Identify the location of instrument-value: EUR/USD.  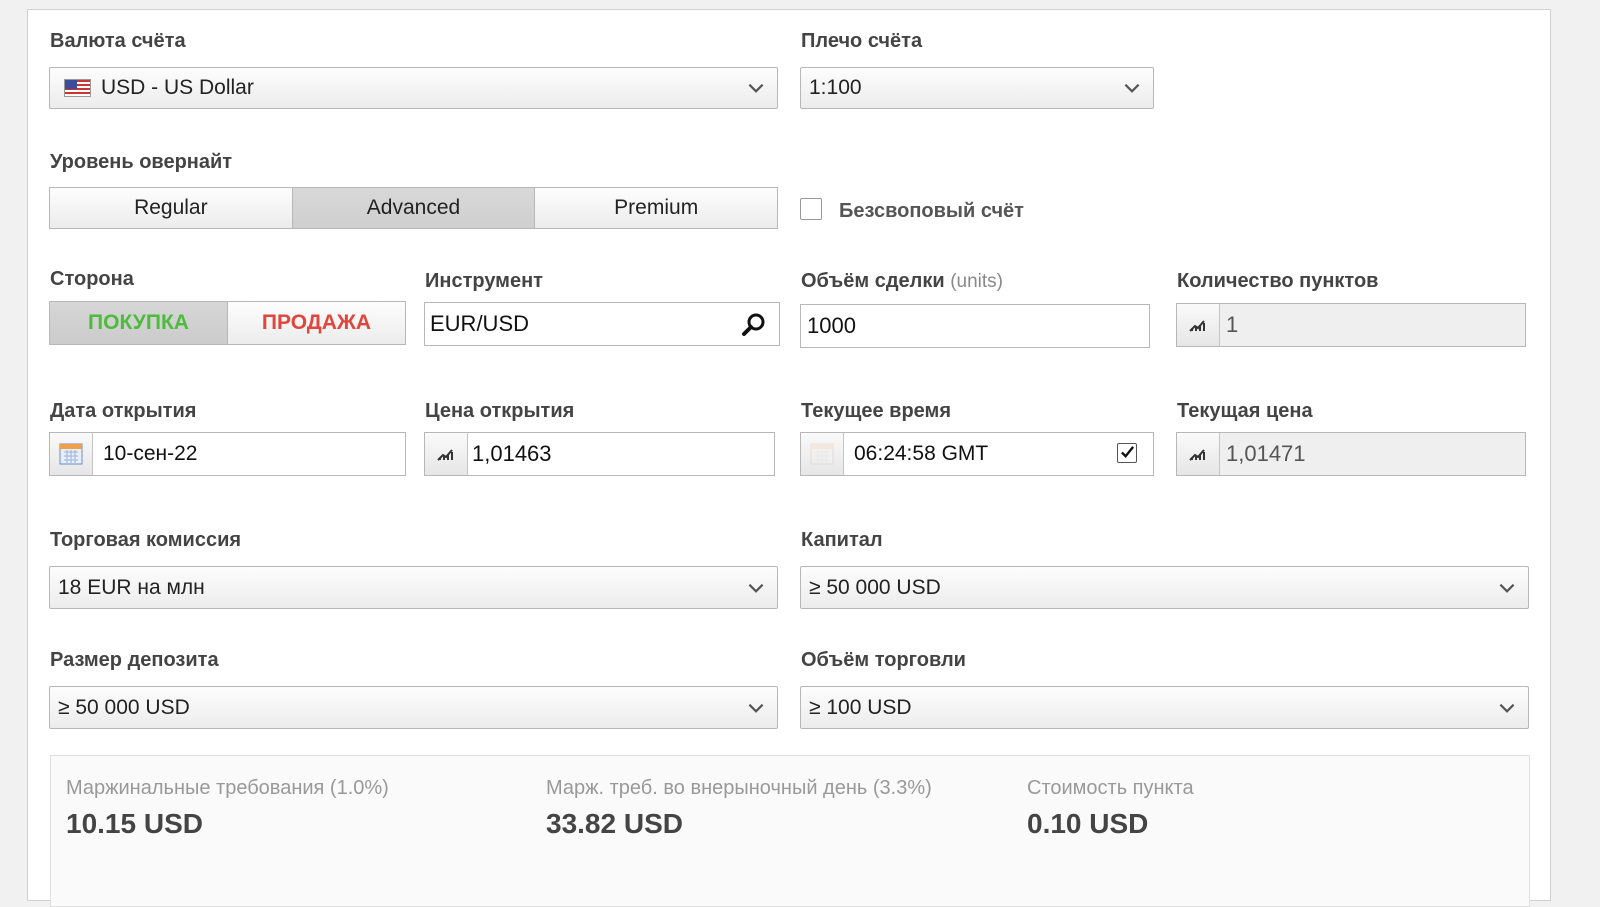
(480, 323).